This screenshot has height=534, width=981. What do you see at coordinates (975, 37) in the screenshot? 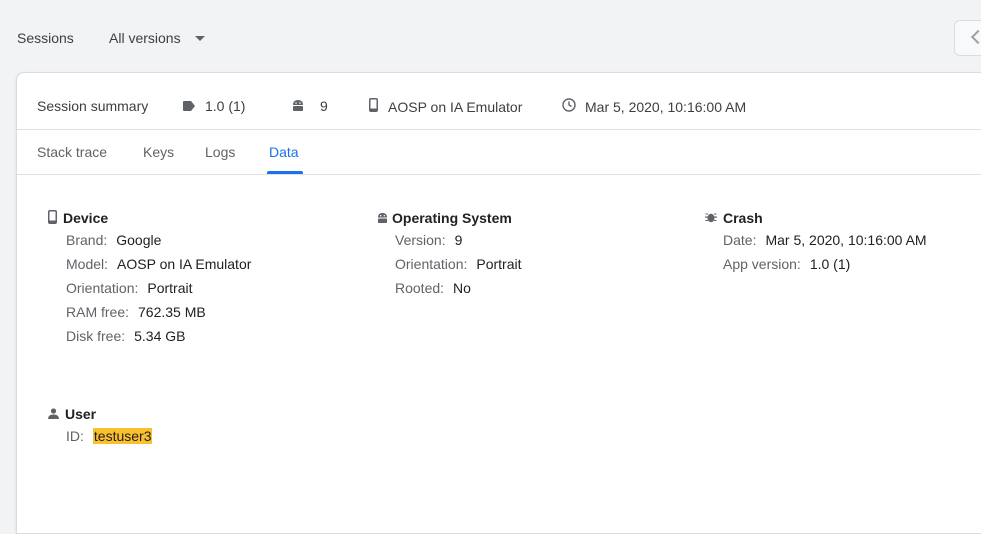
I see `chevron-left-icon` at bounding box center [975, 37].